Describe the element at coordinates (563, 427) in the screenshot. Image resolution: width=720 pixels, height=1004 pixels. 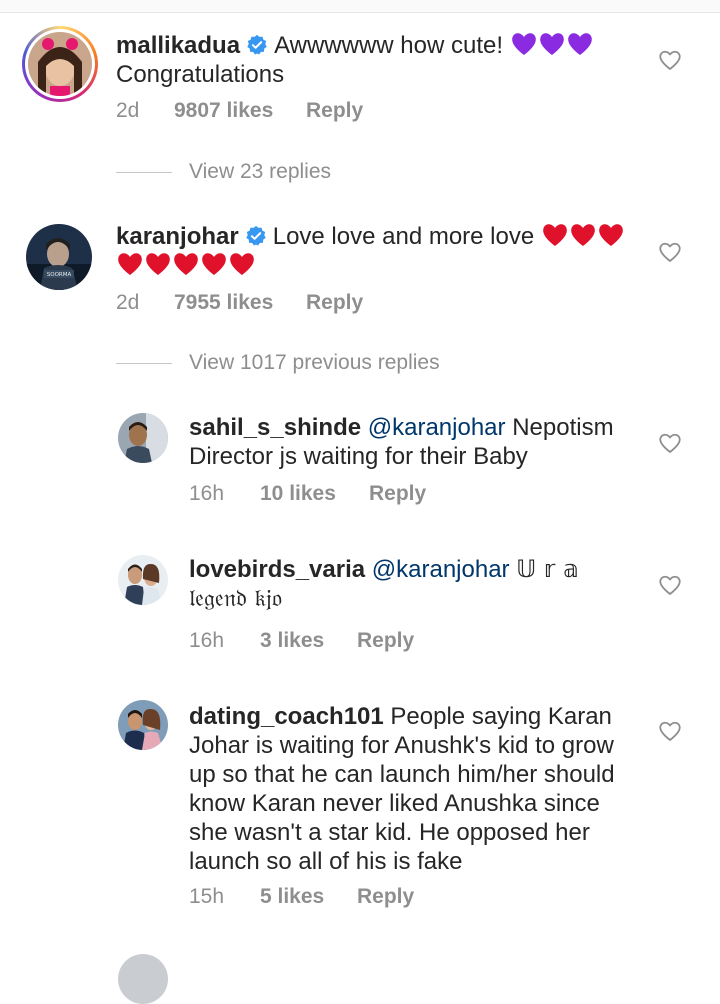
I see `comment-body: Nepotism` at that location.